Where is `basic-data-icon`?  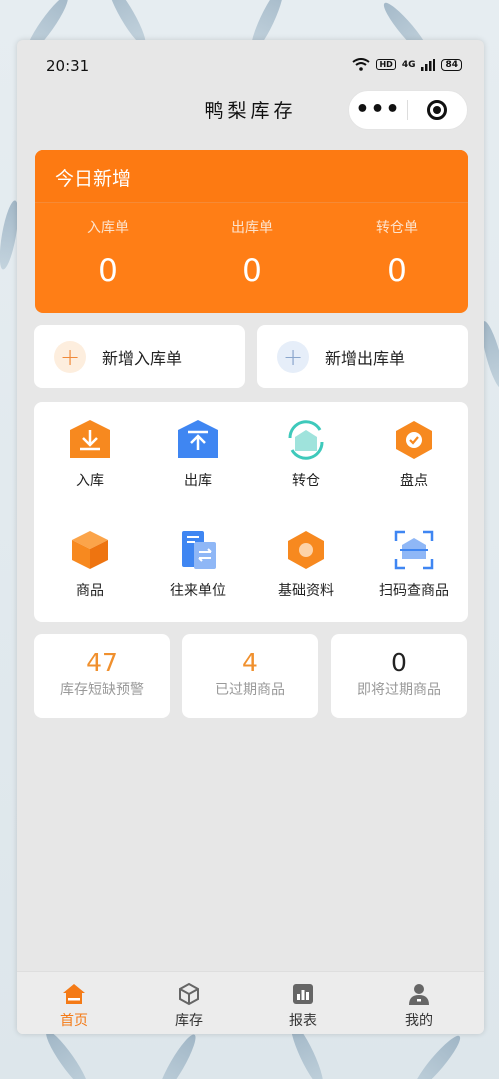
basic-data-icon is located at coordinates (306, 550).